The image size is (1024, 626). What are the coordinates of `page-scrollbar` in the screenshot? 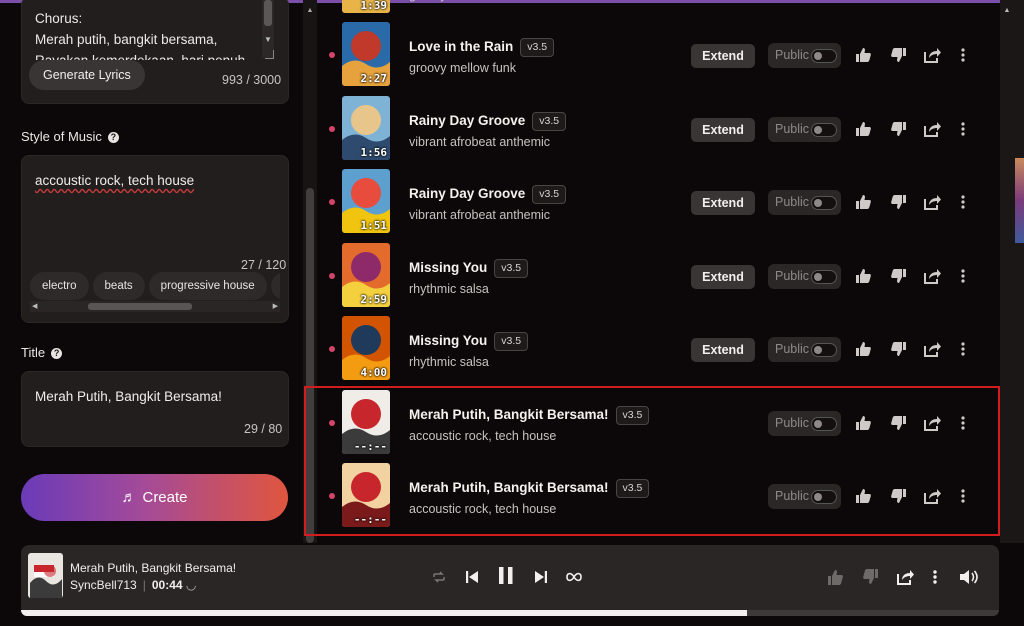 It's located at (1007, 271).